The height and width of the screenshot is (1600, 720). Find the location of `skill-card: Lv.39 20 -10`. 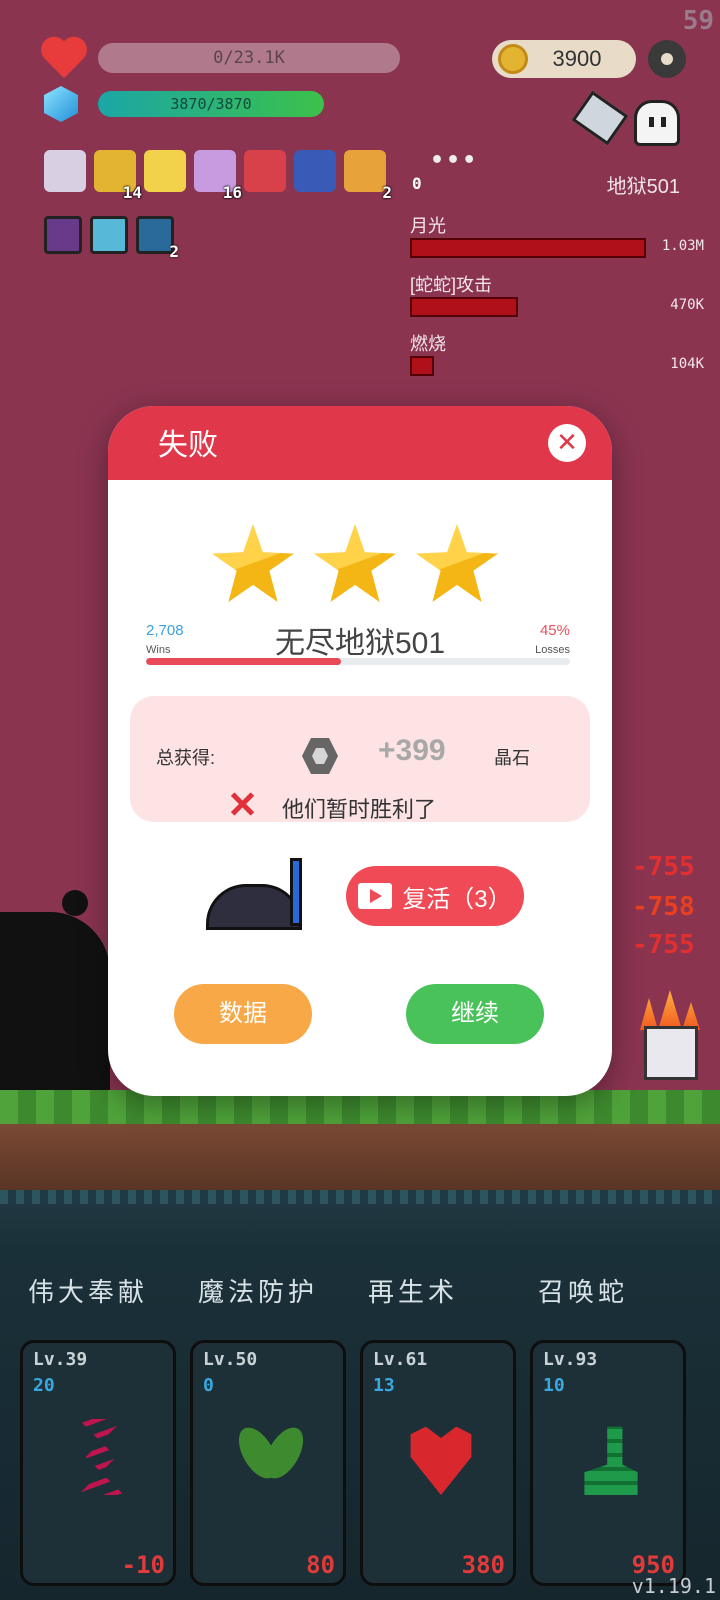

skill-card: Lv.39 20 -10 is located at coordinates (98, 1463).